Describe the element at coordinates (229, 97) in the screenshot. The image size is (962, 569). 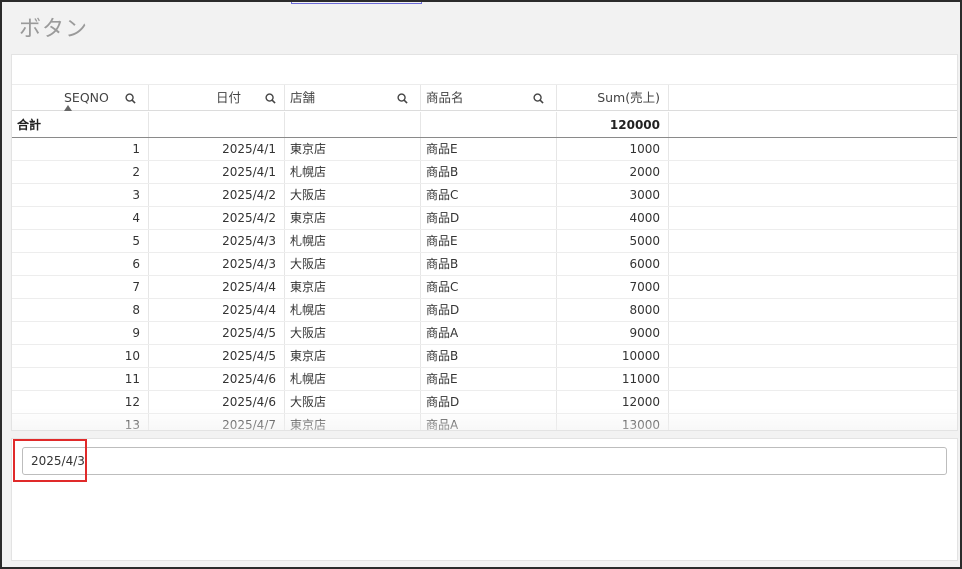
I see `column-header-label: 日付` at that location.